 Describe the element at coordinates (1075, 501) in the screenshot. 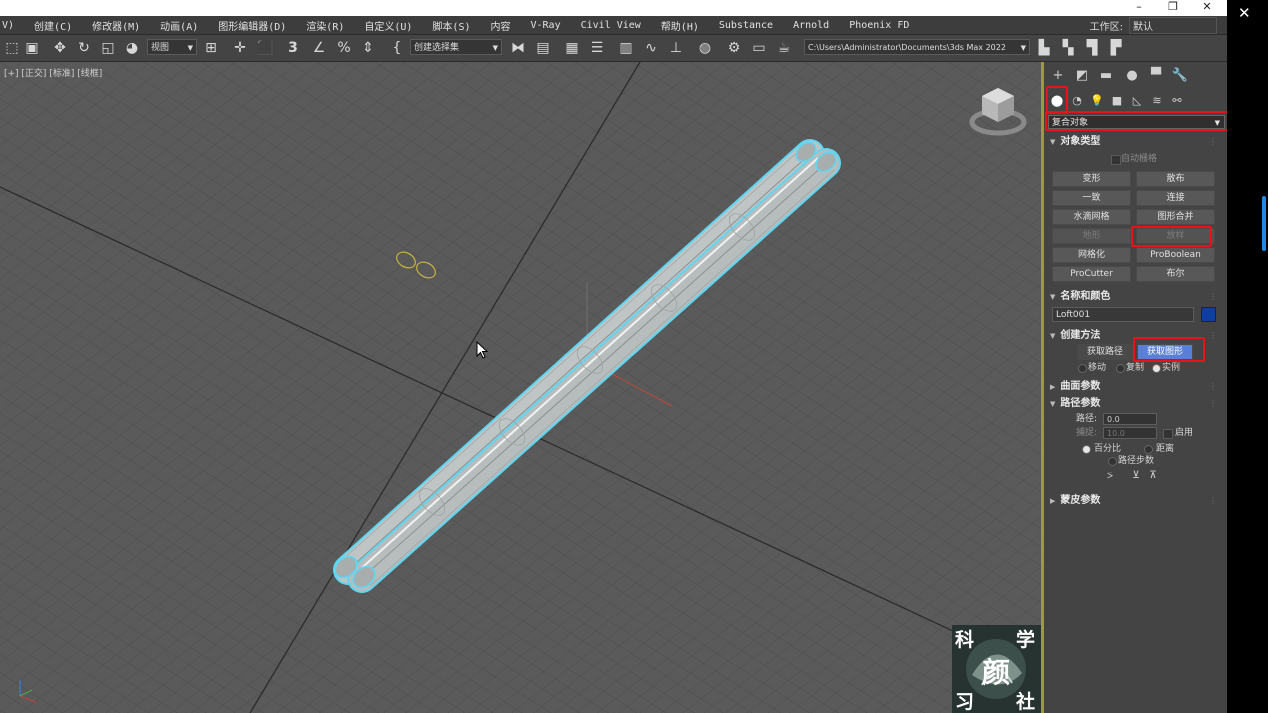

I see `rollout-skin-parameters: ▶ 蒙皮参数` at that location.